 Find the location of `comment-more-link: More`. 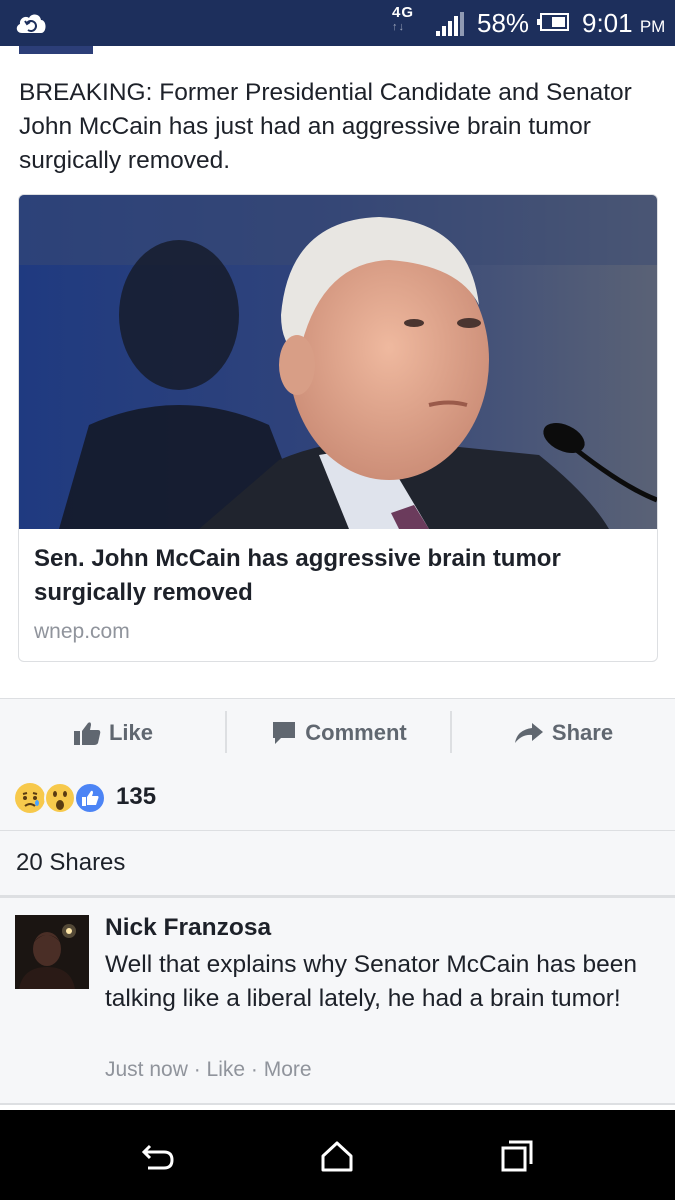

comment-more-link: More is located at coordinates (288, 1069).